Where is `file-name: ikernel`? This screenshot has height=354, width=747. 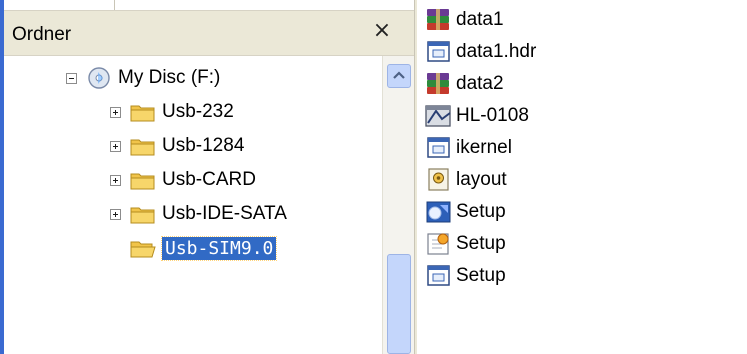 file-name: ikernel is located at coordinates (484, 147).